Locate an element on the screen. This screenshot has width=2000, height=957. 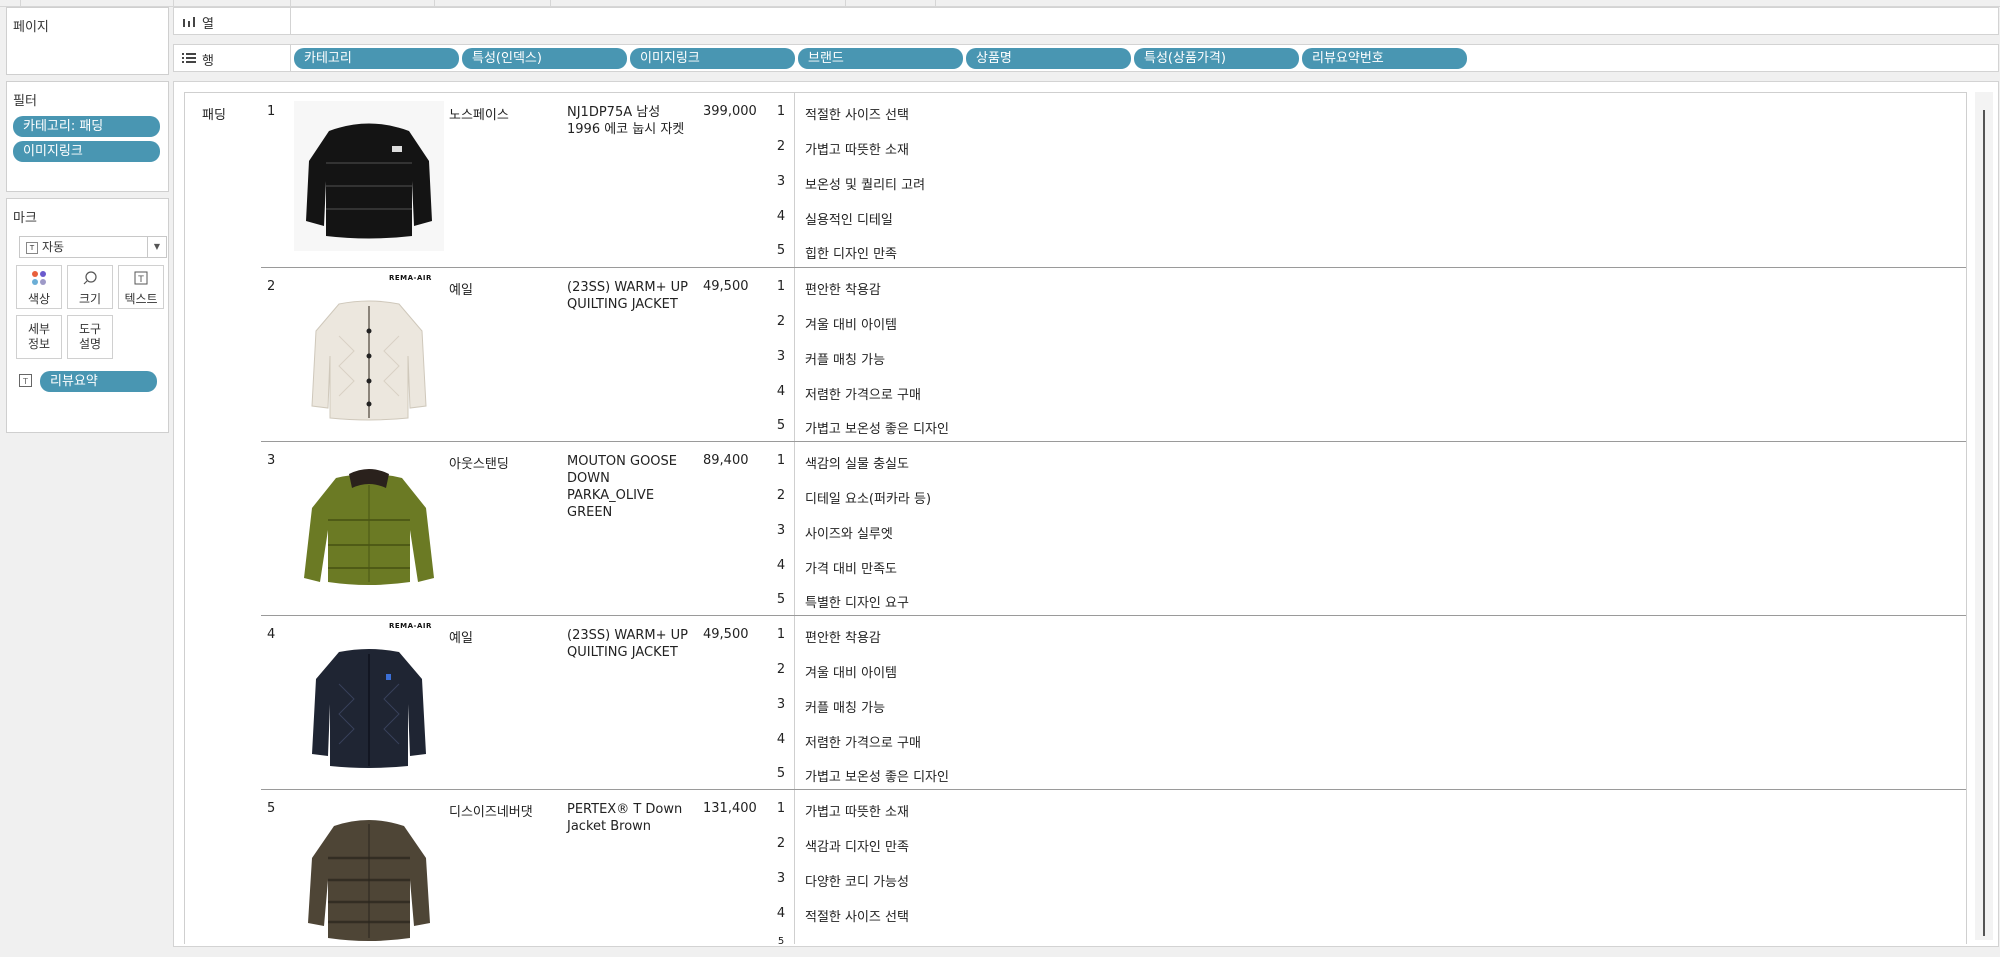
rank-cell: 2 is located at coordinates (271, 286).